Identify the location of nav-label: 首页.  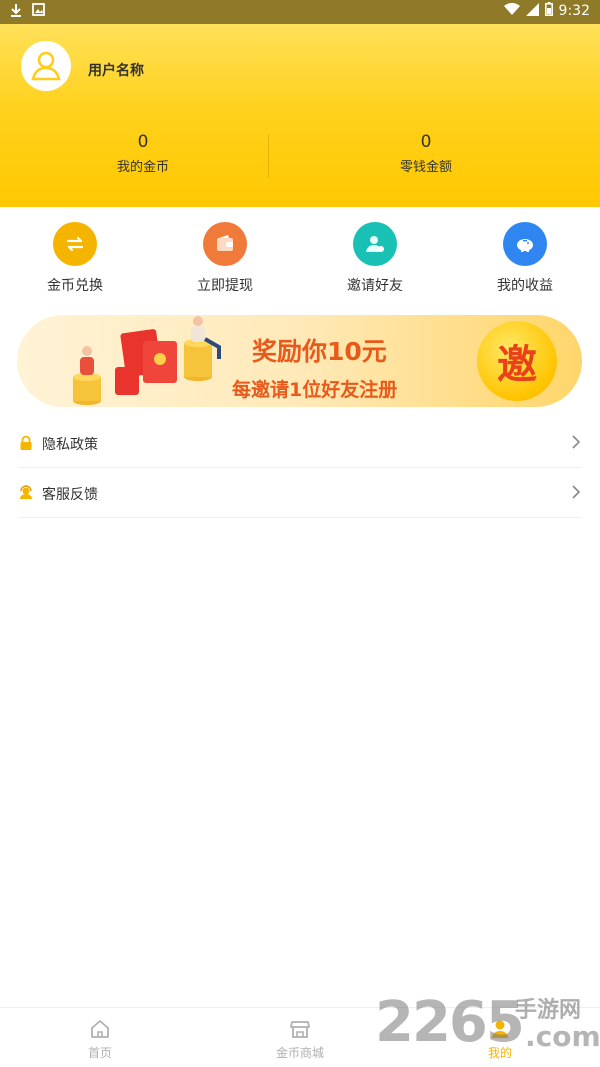
(99, 1053).